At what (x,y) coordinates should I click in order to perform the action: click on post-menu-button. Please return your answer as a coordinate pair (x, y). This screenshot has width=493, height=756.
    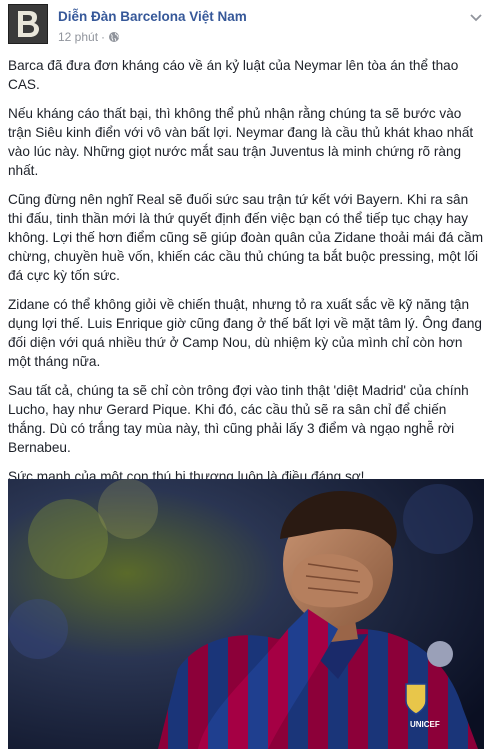
    Looking at the image, I should click on (476, 18).